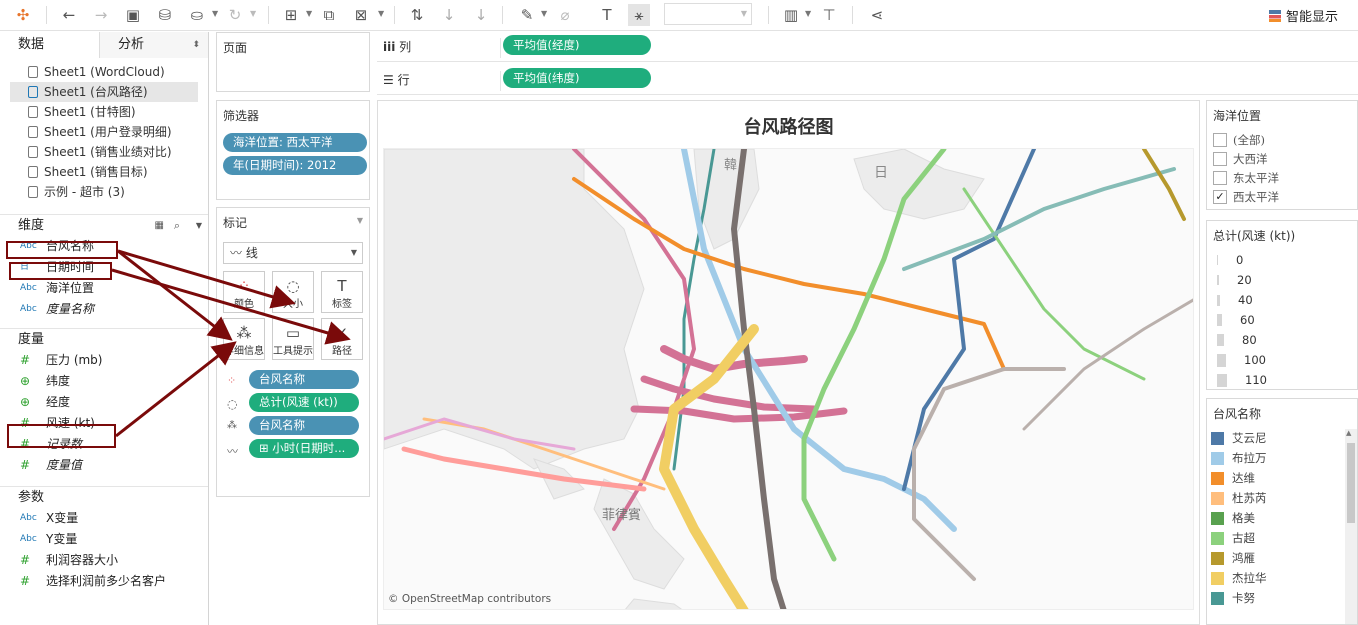  Describe the element at coordinates (1282, 518) in the screenshot. I see `legend-item: 格美` at that location.